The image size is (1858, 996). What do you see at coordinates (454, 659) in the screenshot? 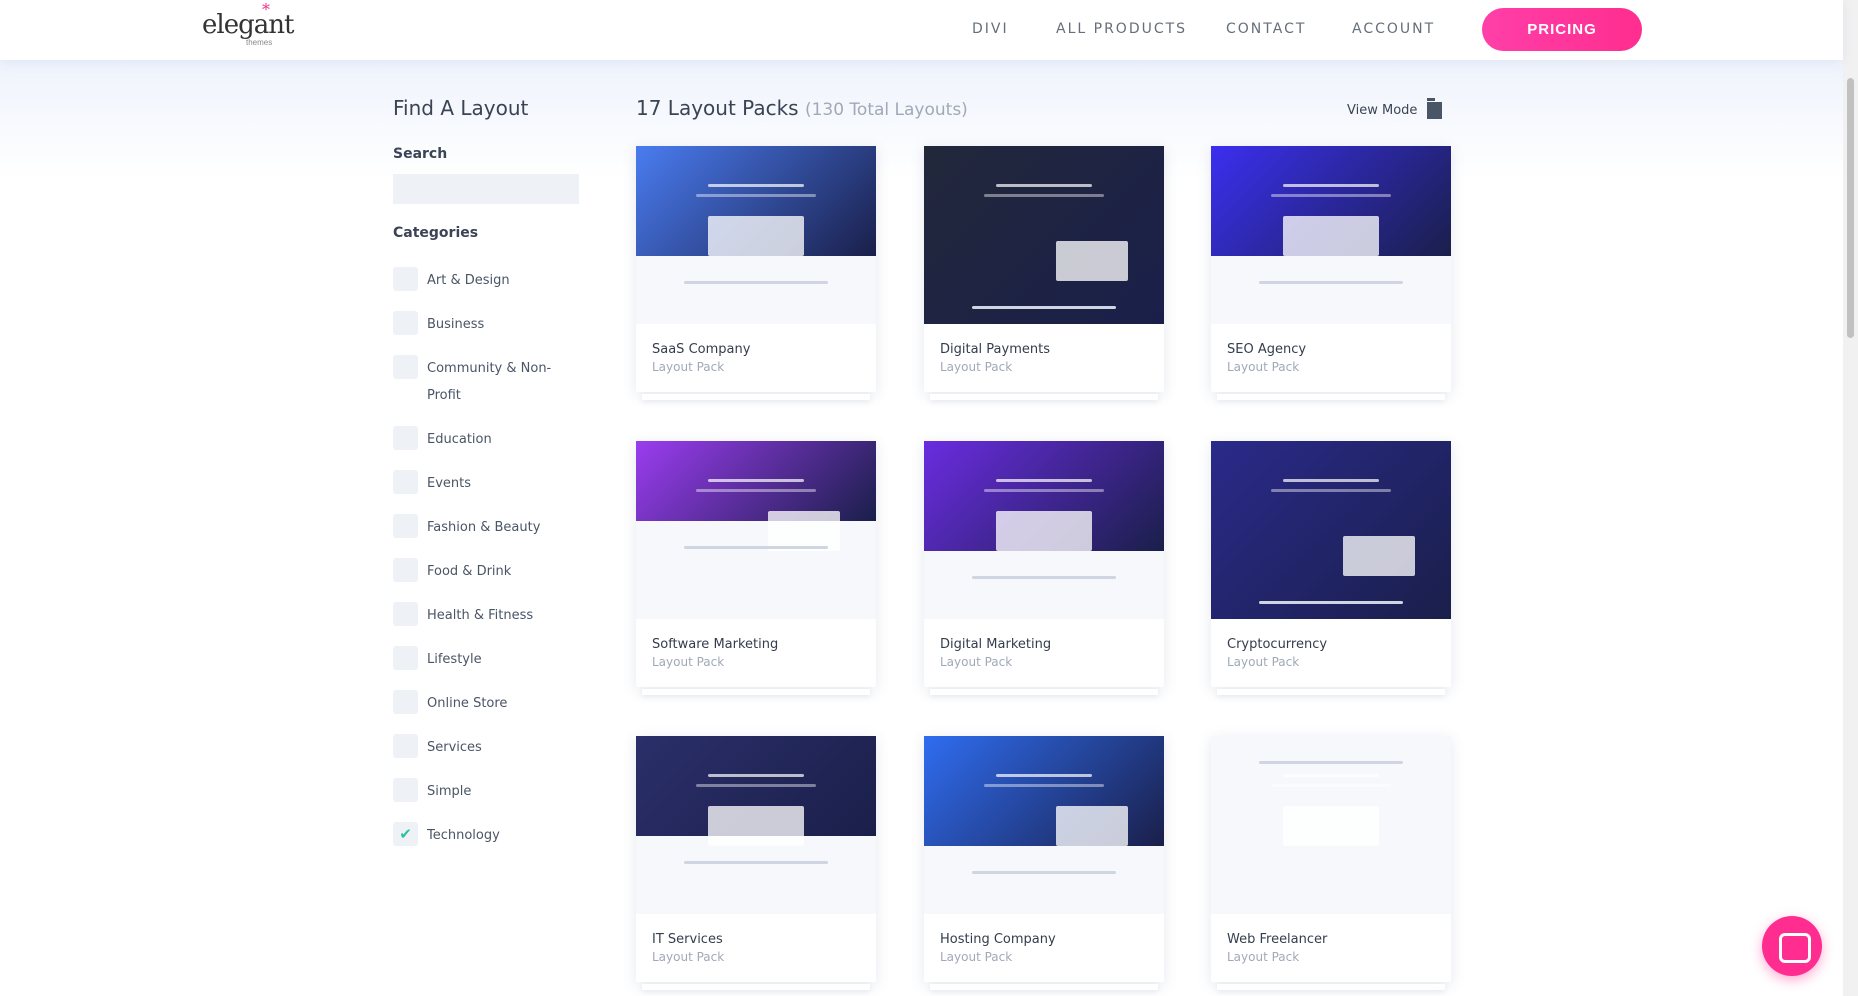
I see `category-label: Lifestyle` at bounding box center [454, 659].